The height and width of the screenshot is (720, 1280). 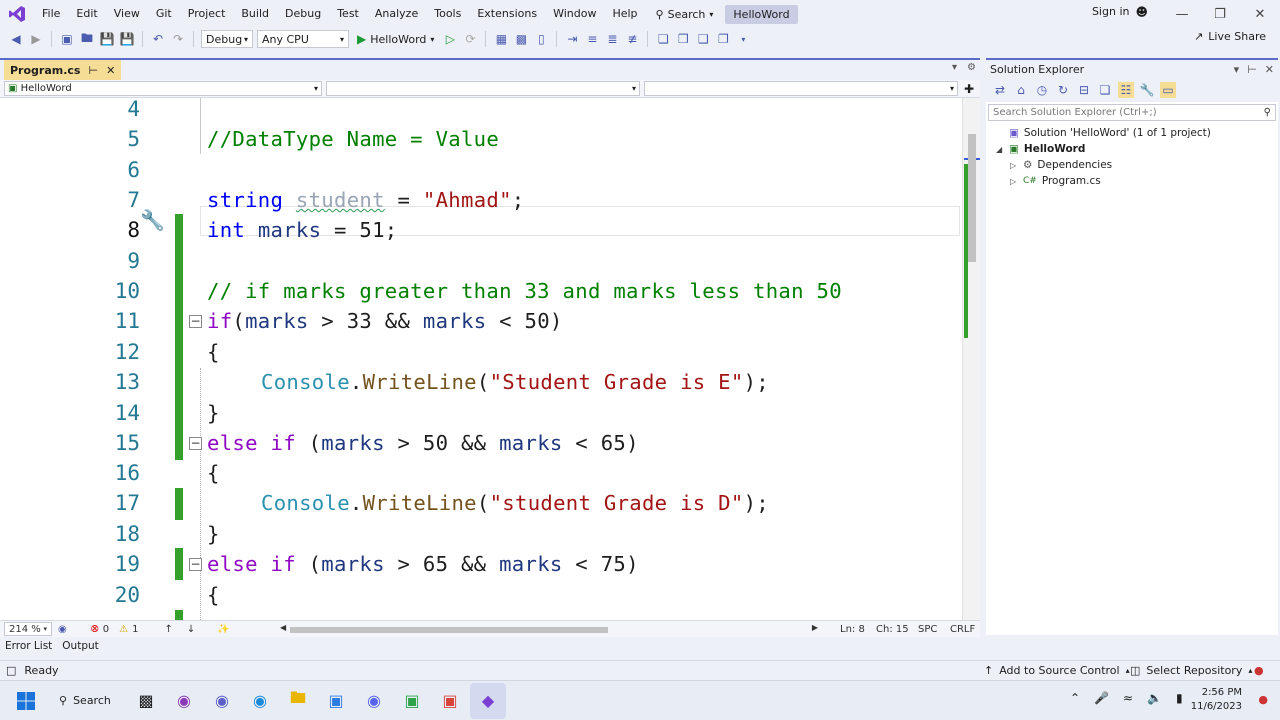 I want to click on project-nav-select: ▣ HelloWord ▾, so click(x=163, y=88).